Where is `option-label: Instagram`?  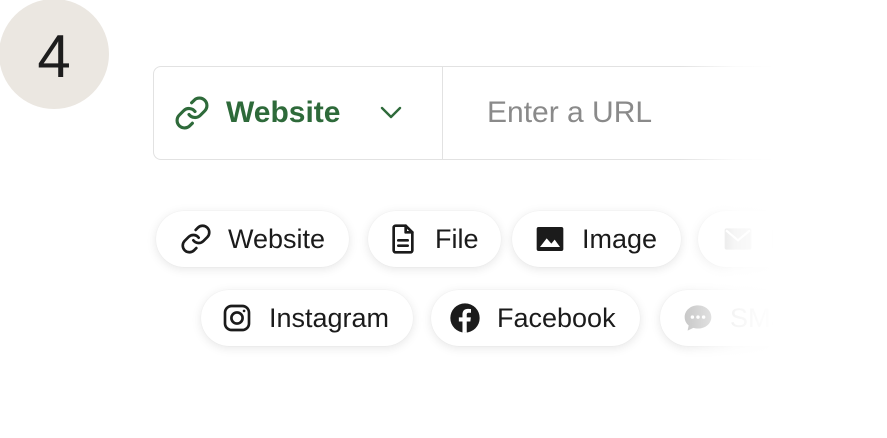
option-label: Instagram is located at coordinates (329, 317).